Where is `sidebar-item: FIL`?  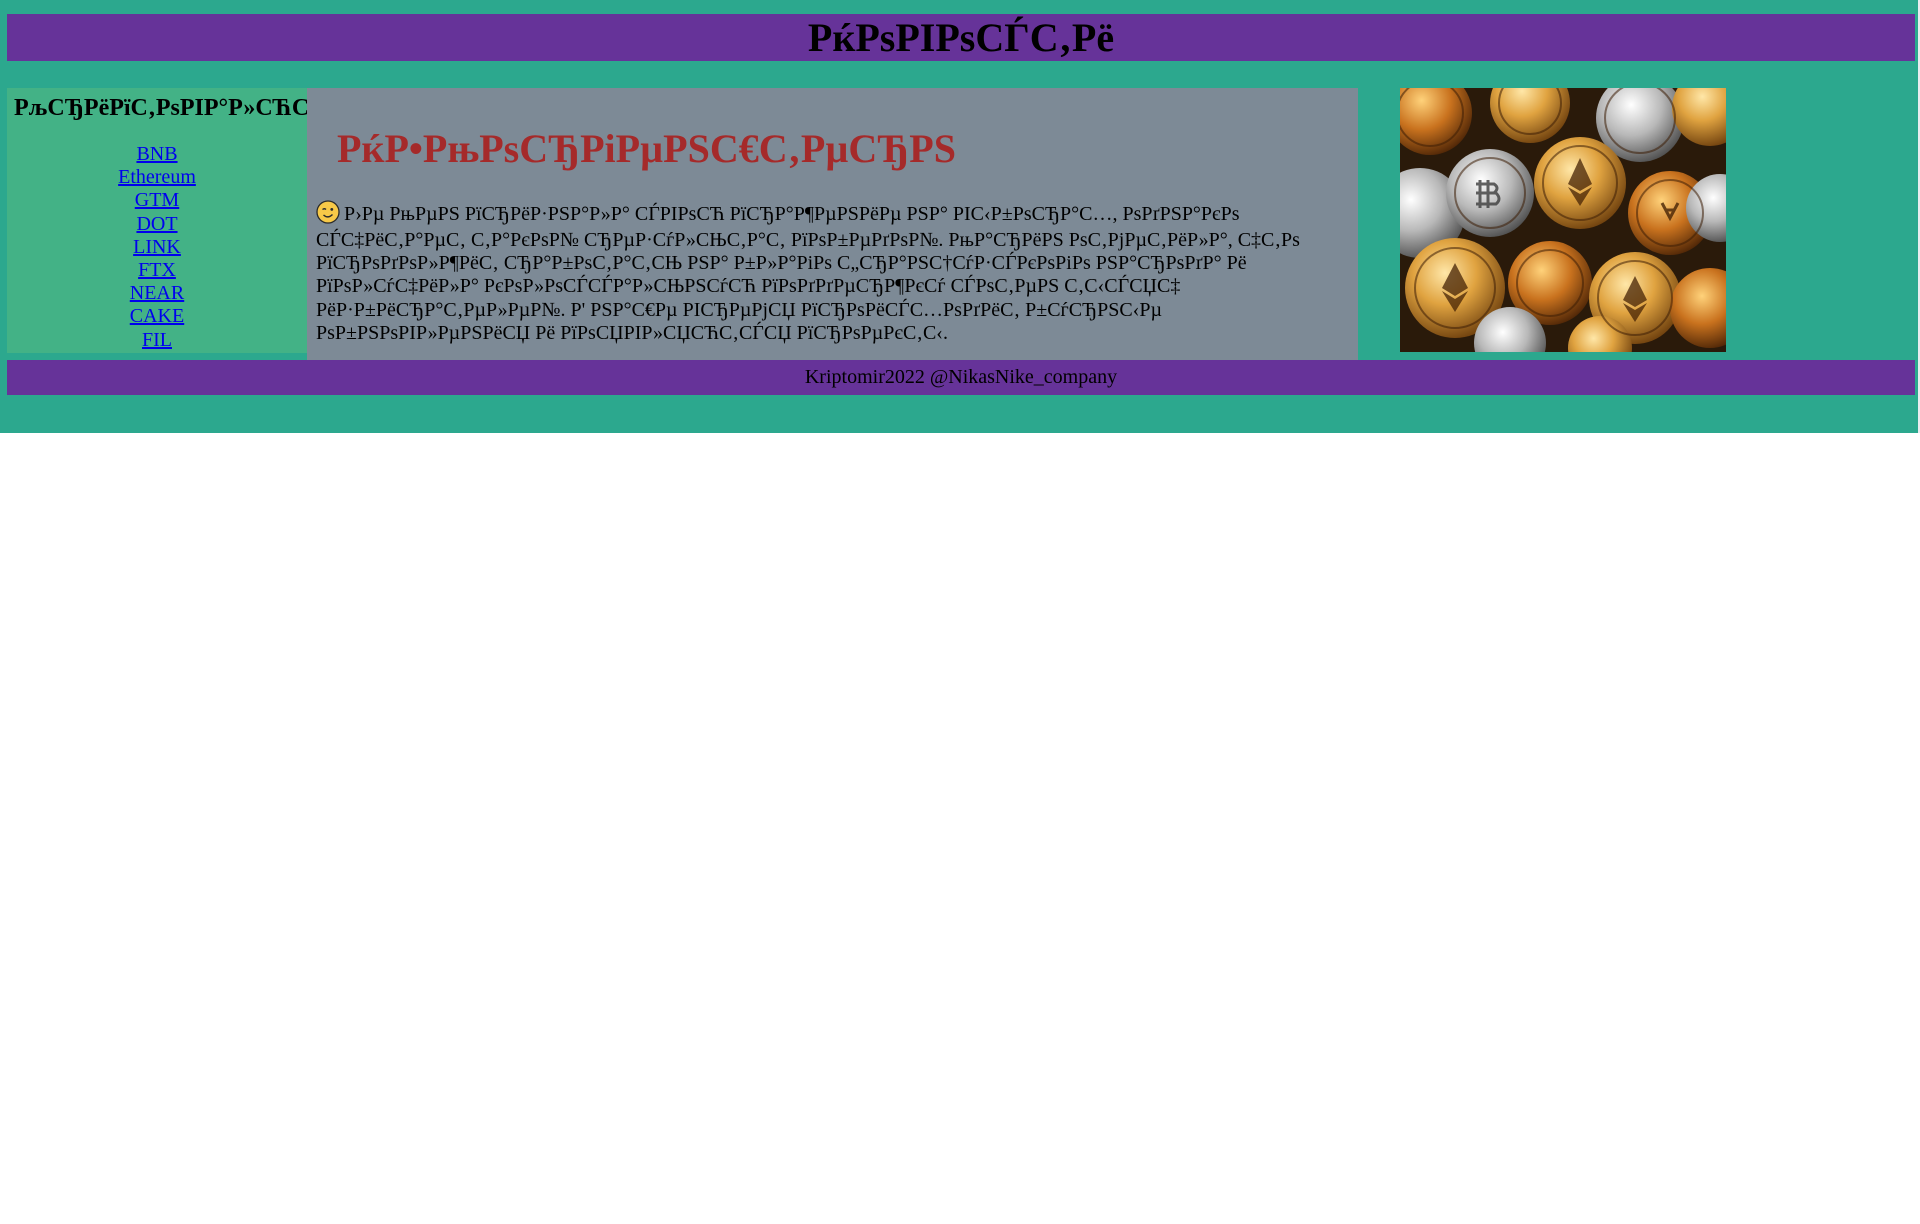
sidebar-item: FIL is located at coordinates (157, 340).